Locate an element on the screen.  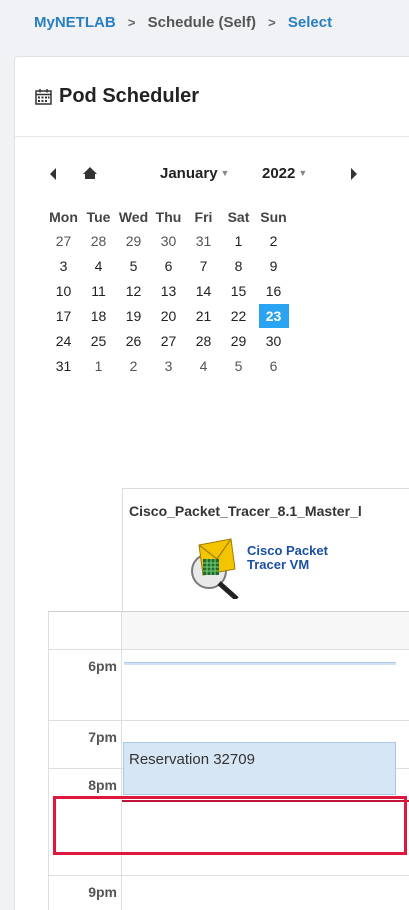
calendar-day-selected: 23 is located at coordinates (273, 315).